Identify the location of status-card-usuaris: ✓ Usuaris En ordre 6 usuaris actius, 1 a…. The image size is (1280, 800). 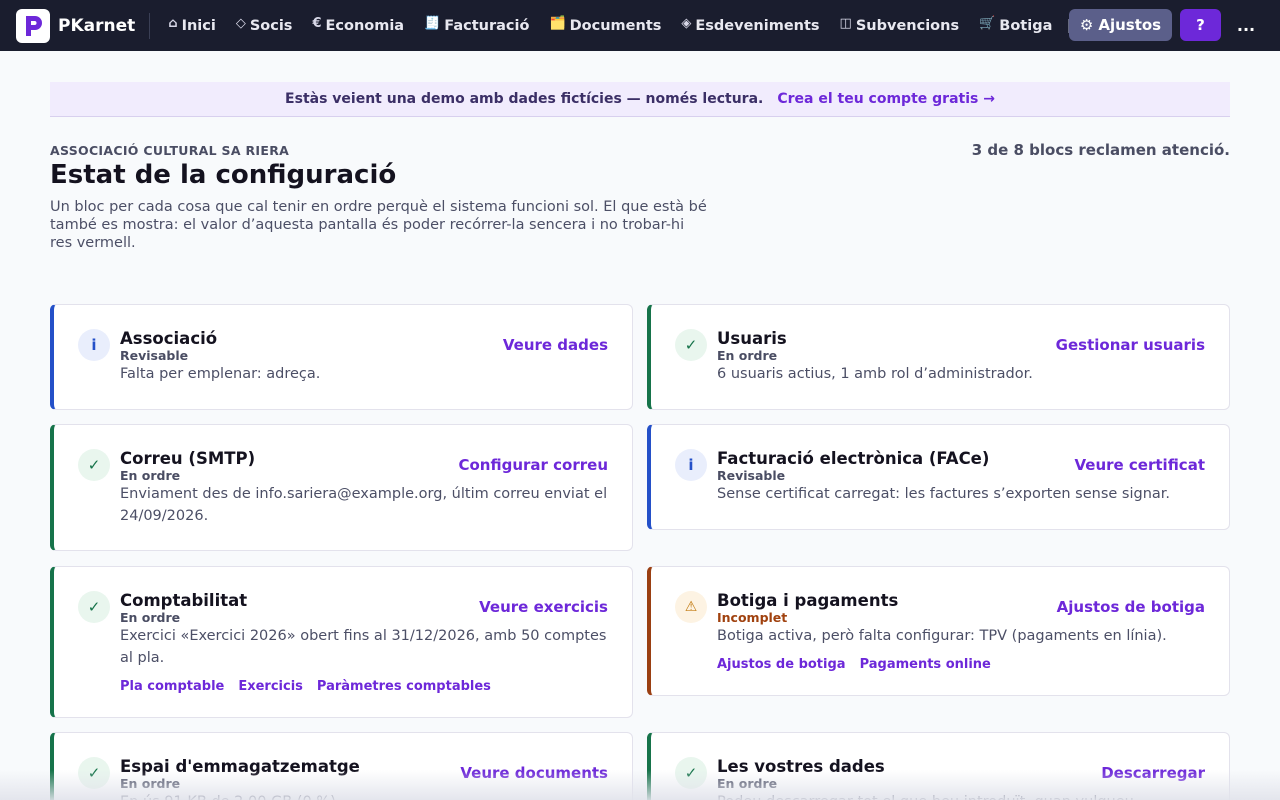
(938, 357).